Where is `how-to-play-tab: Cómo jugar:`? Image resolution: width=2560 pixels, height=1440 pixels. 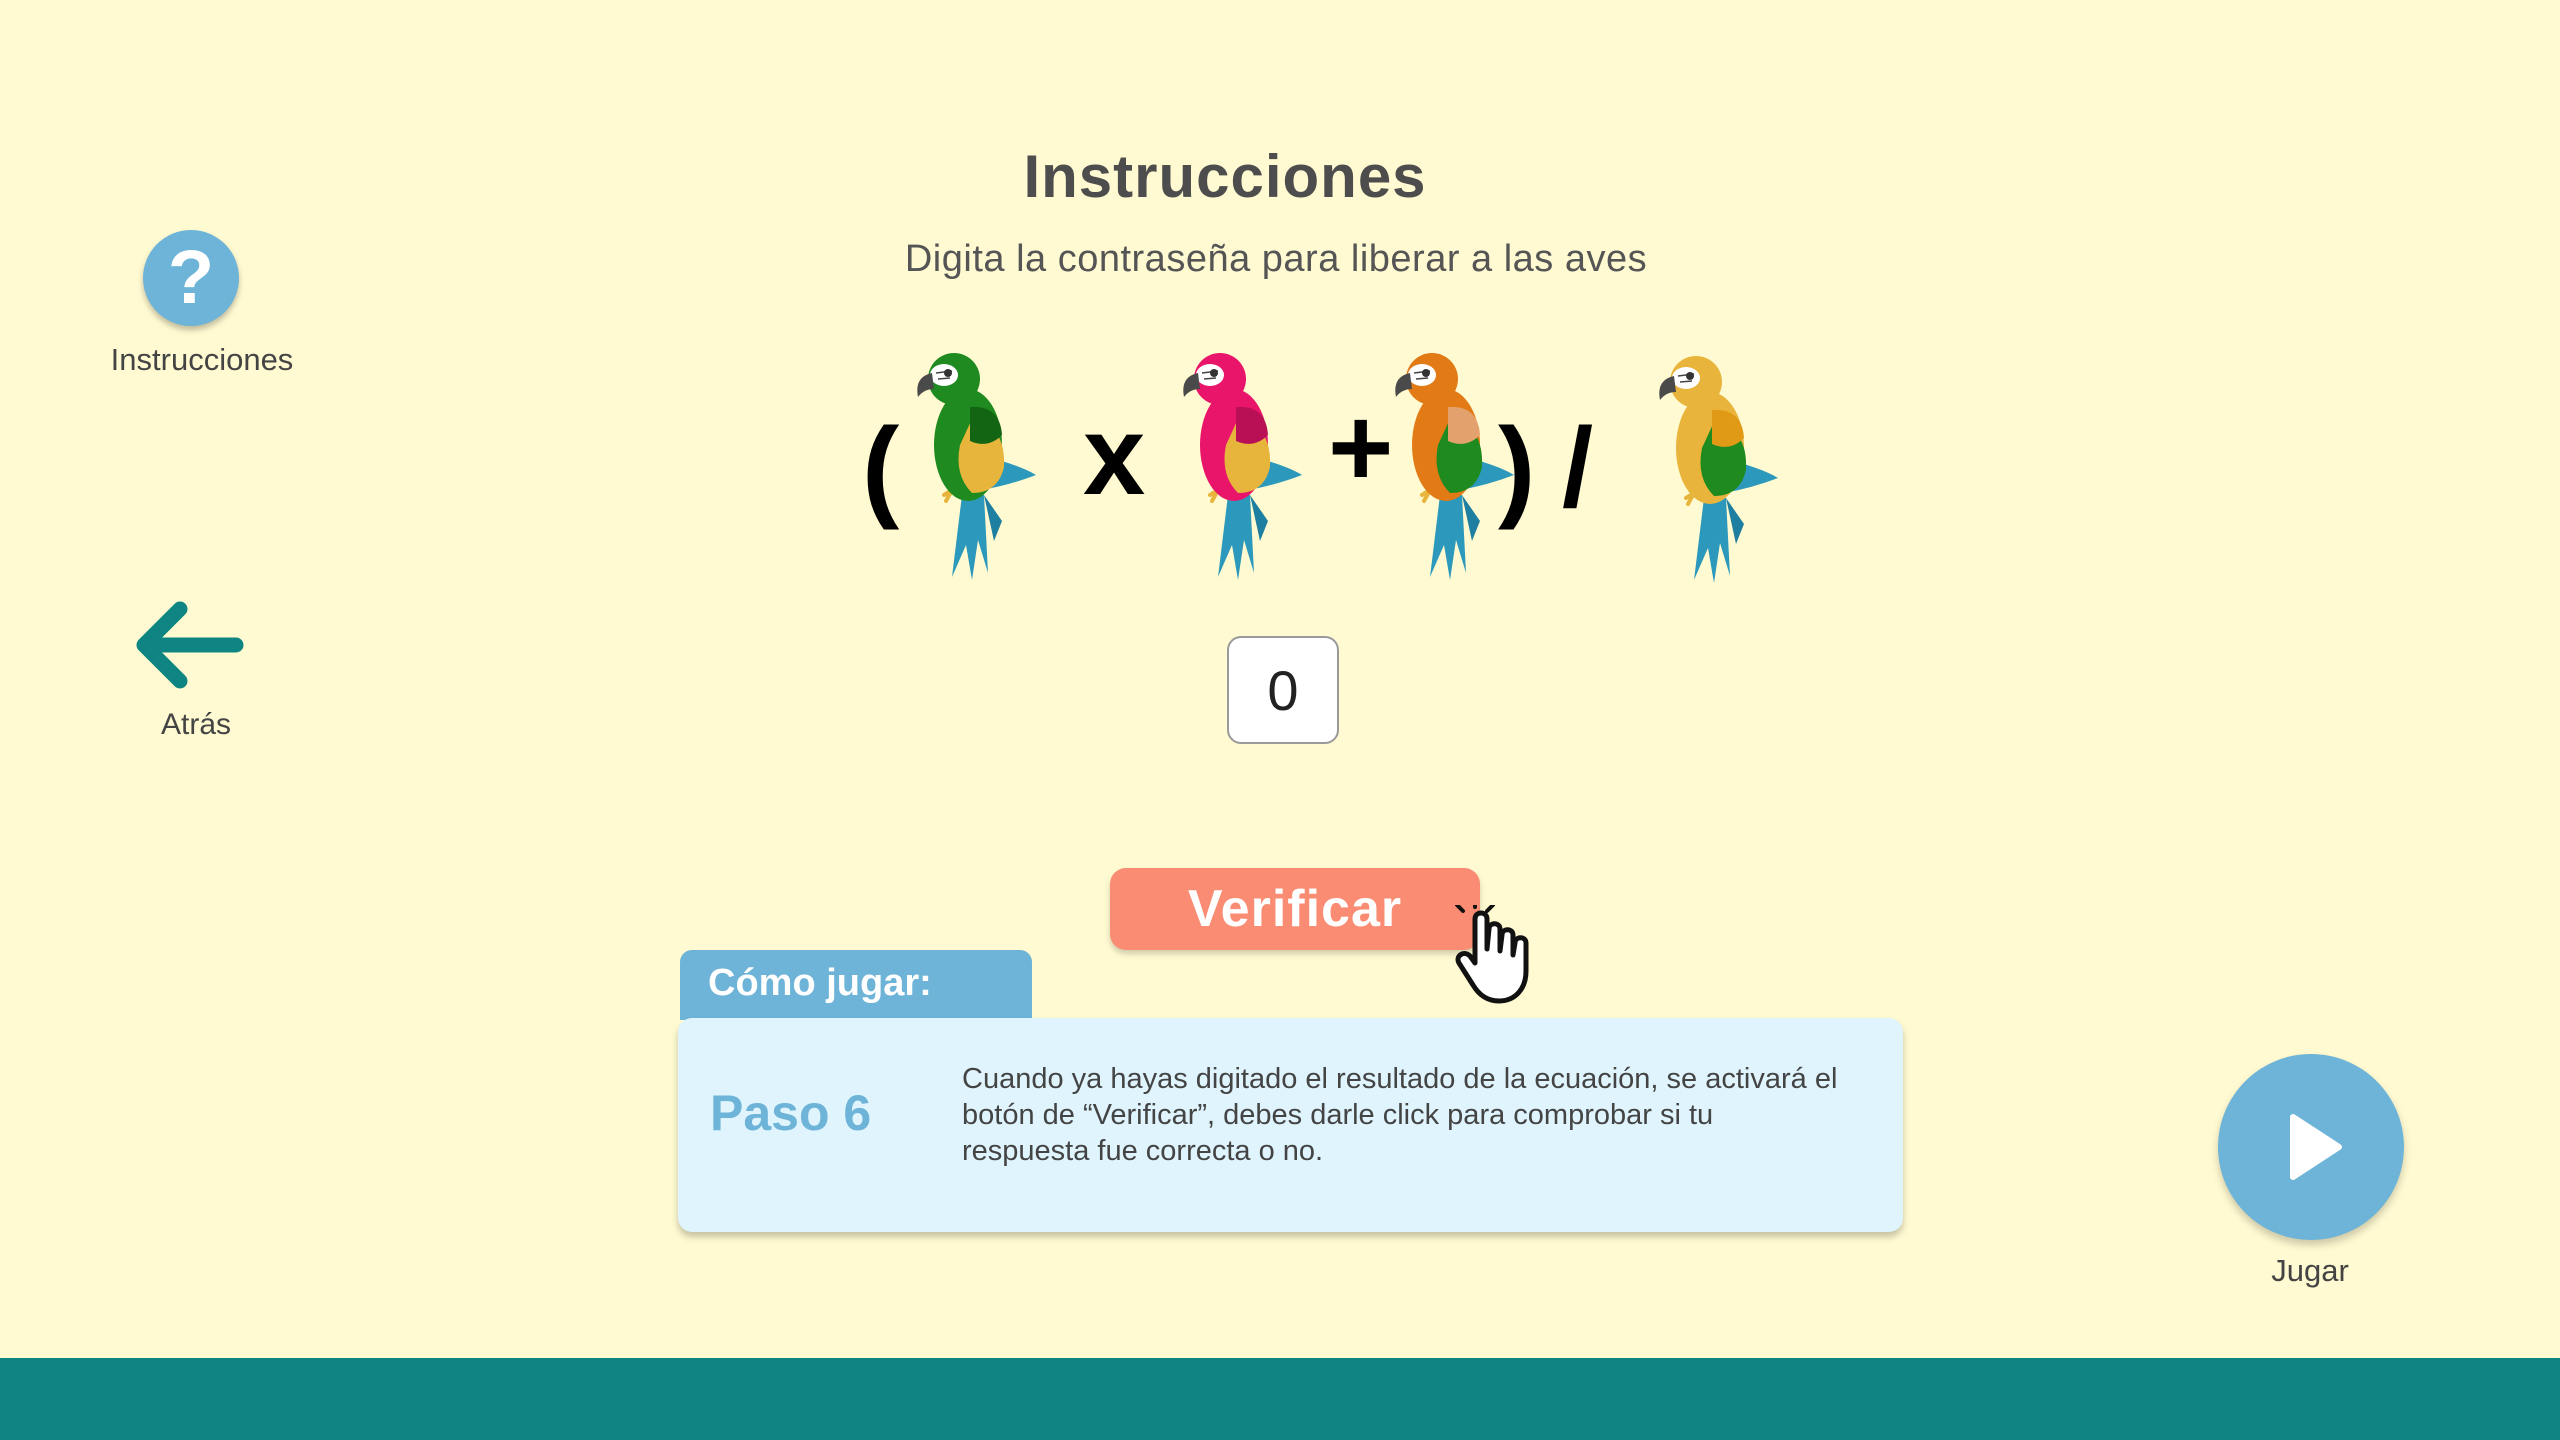 how-to-play-tab: Cómo jugar: is located at coordinates (856, 985).